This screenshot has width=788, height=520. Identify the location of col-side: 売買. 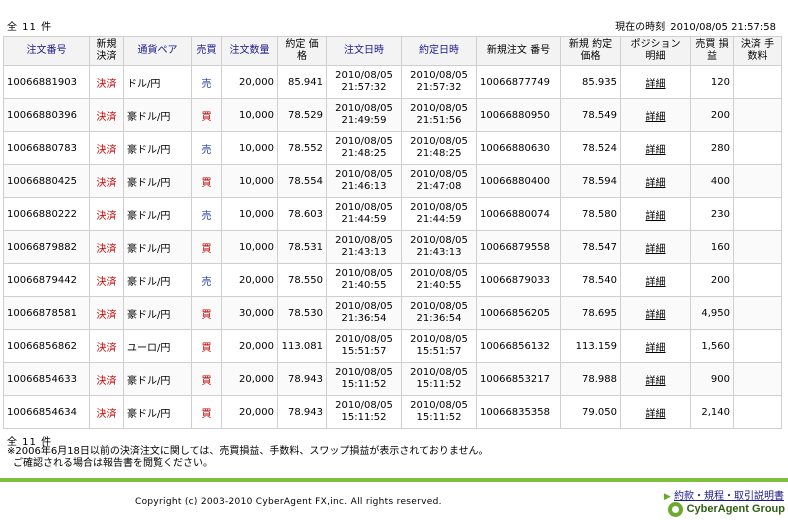
(206, 51).